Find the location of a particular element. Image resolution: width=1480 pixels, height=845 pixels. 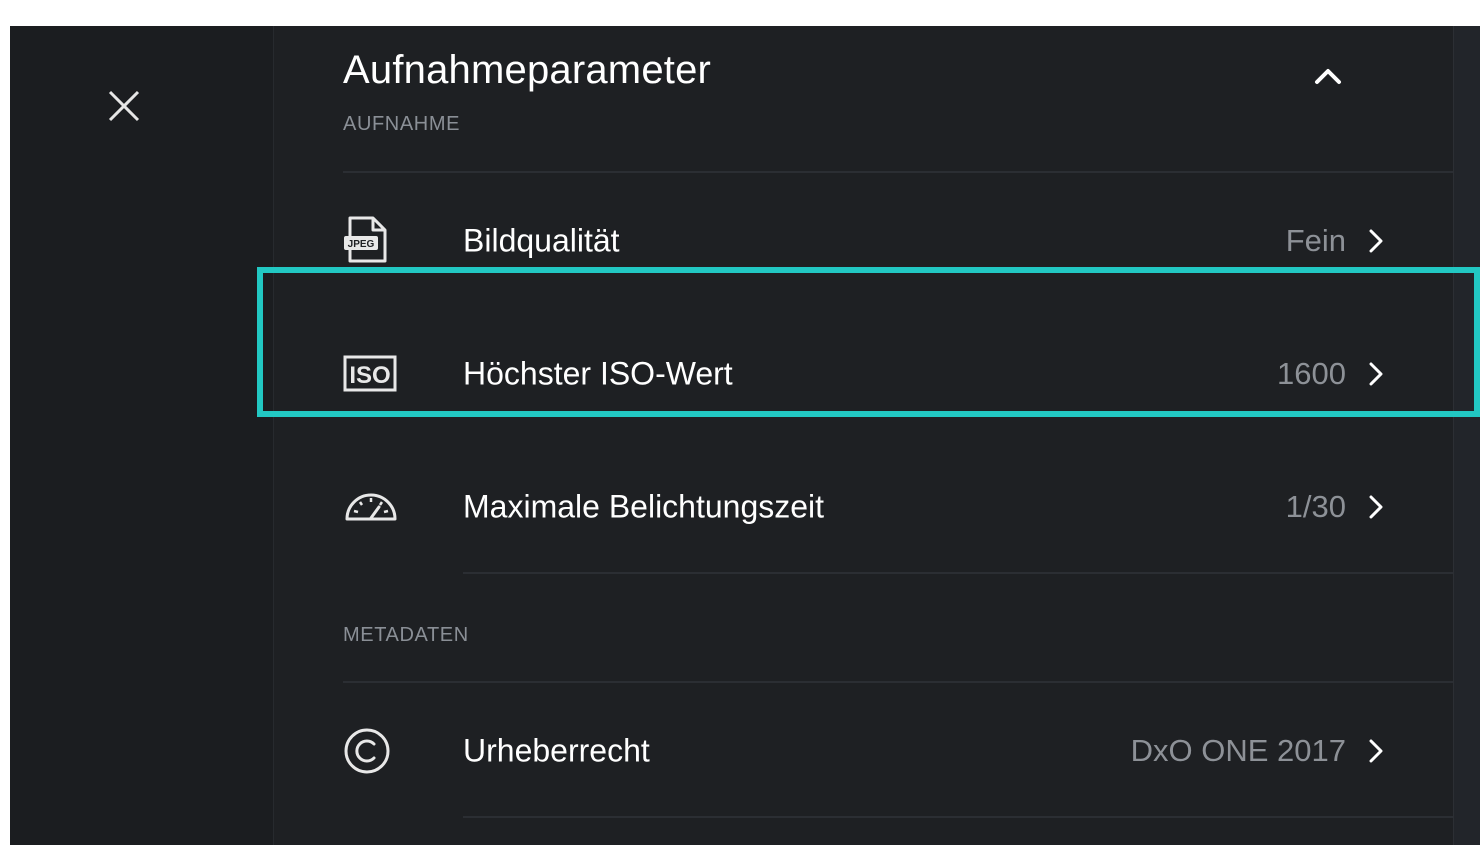

close-button is located at coordinates (124, 106).